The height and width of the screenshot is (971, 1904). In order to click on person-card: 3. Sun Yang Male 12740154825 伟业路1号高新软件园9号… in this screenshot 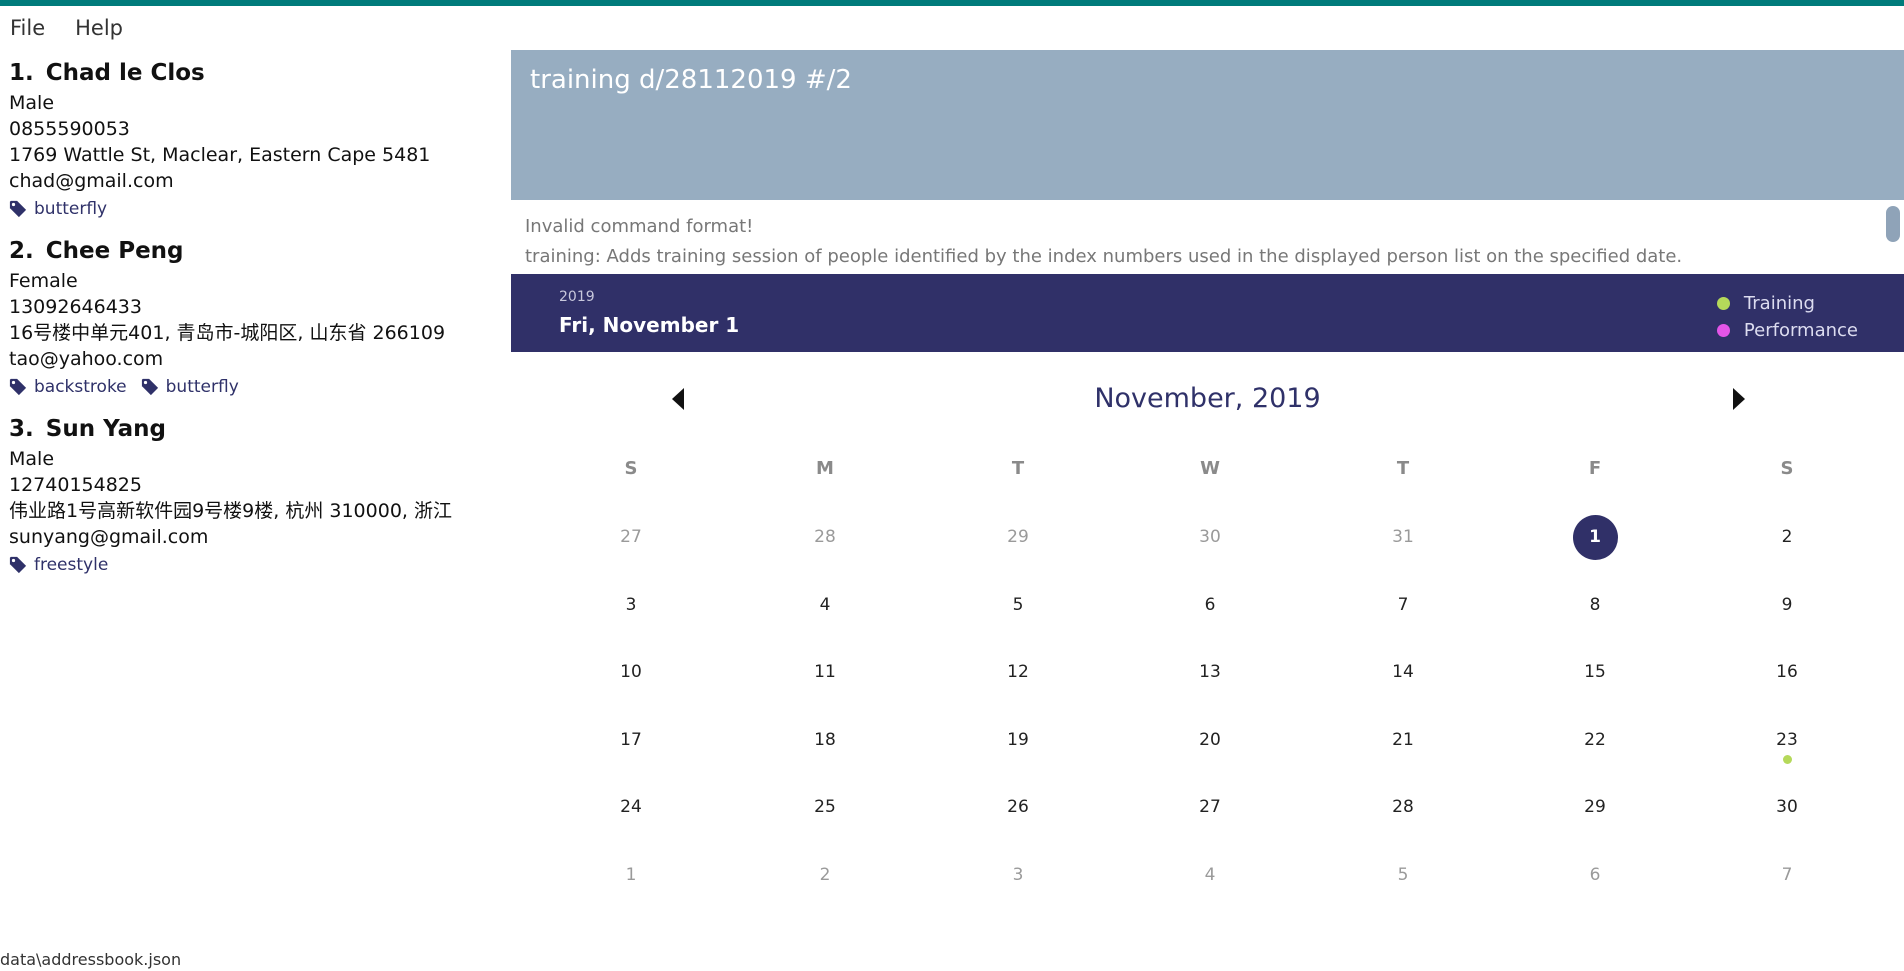, I will do `click(255, 495)`.